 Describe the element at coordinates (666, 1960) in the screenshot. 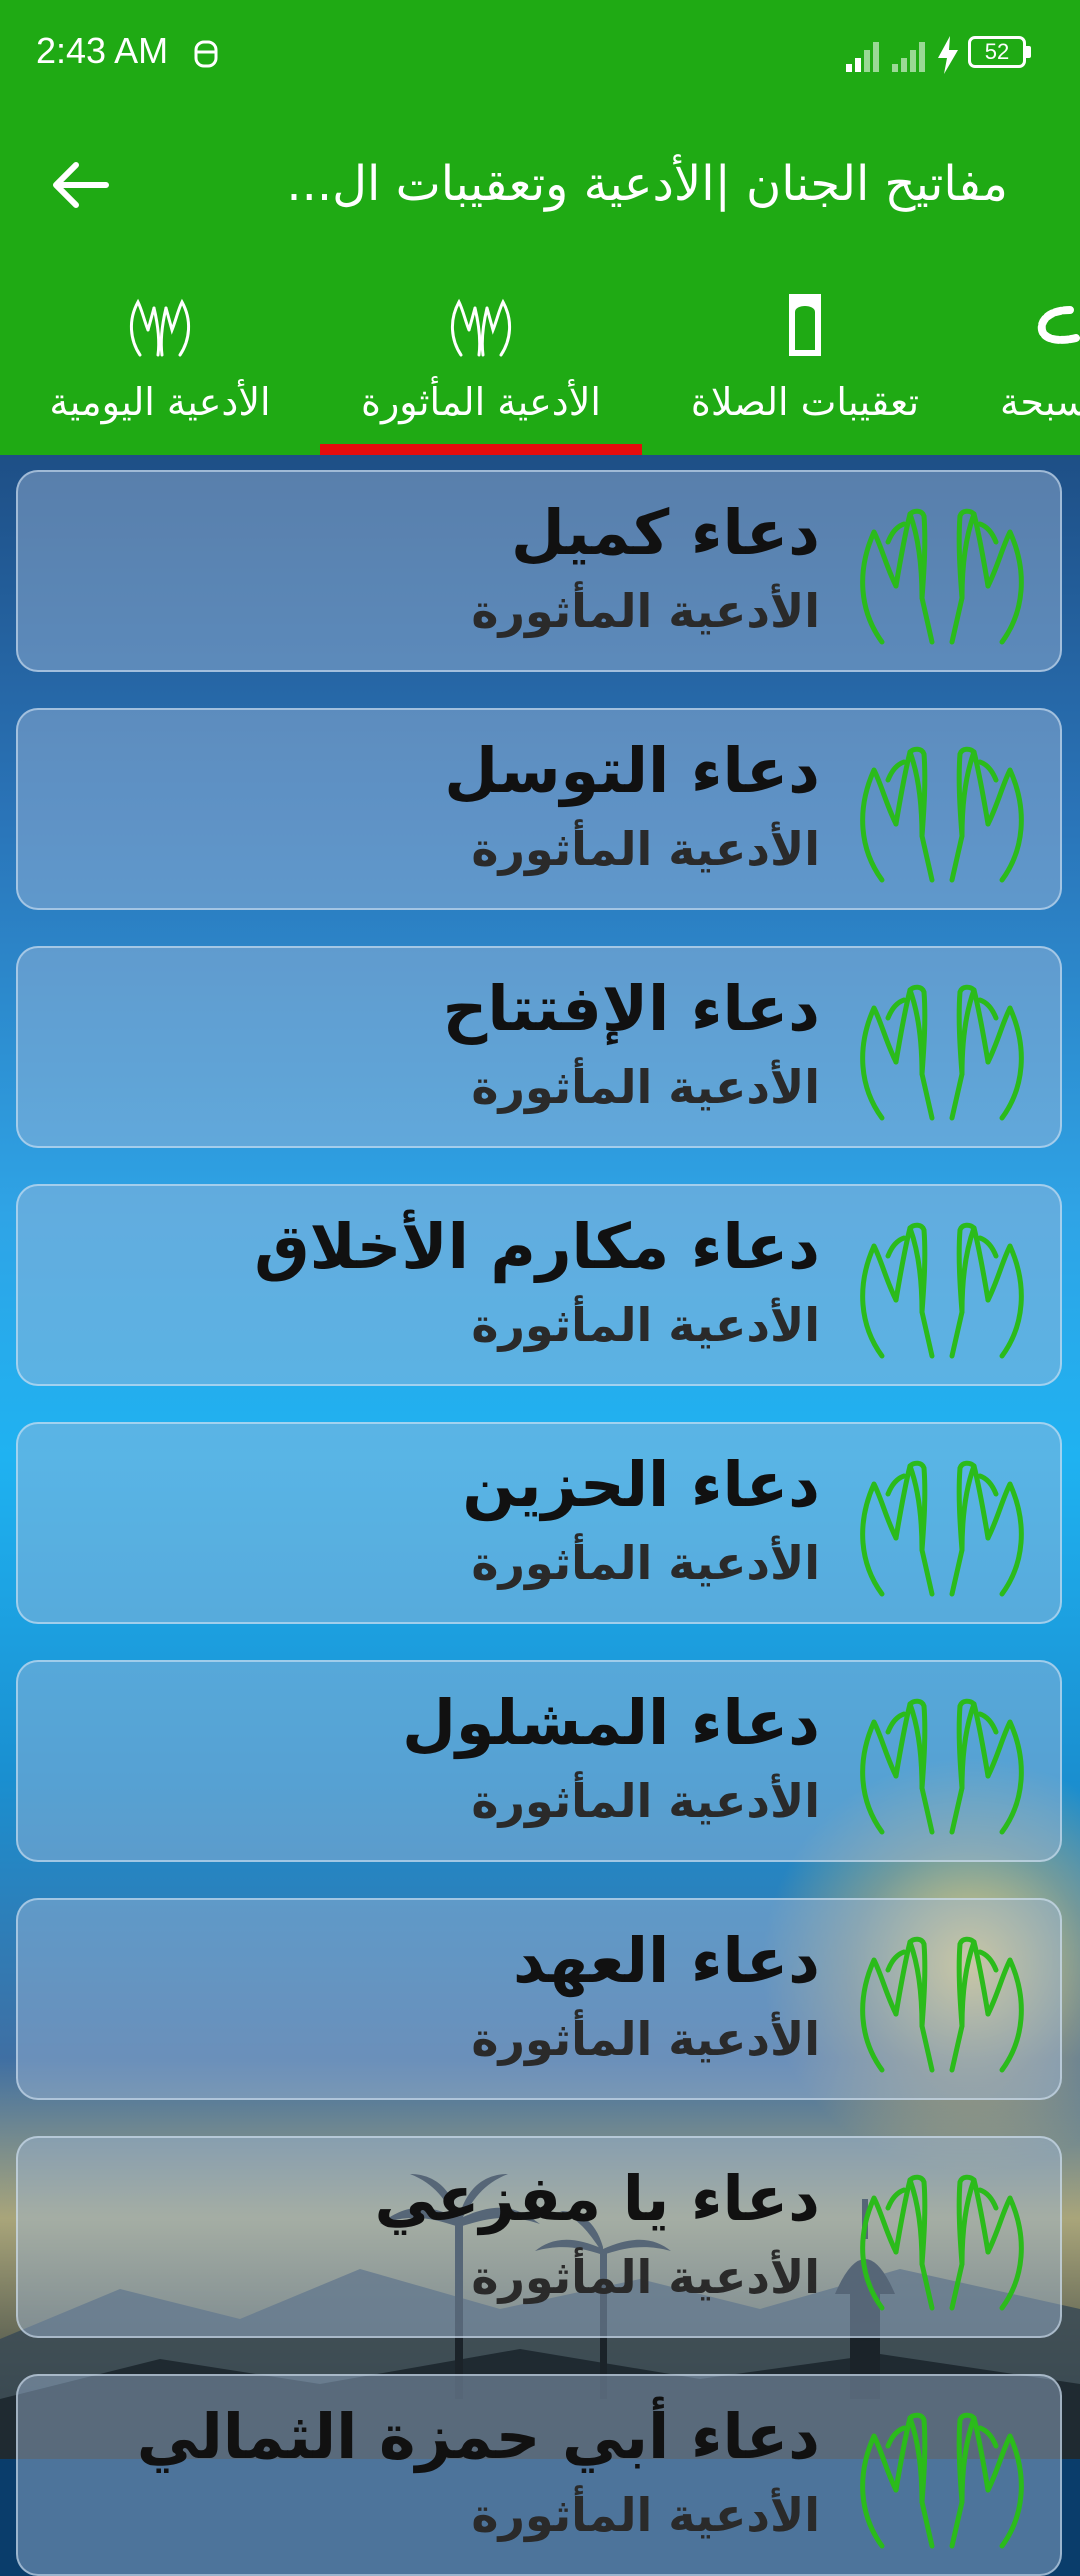

I see `dua-title: دعاء العهد` at that location.